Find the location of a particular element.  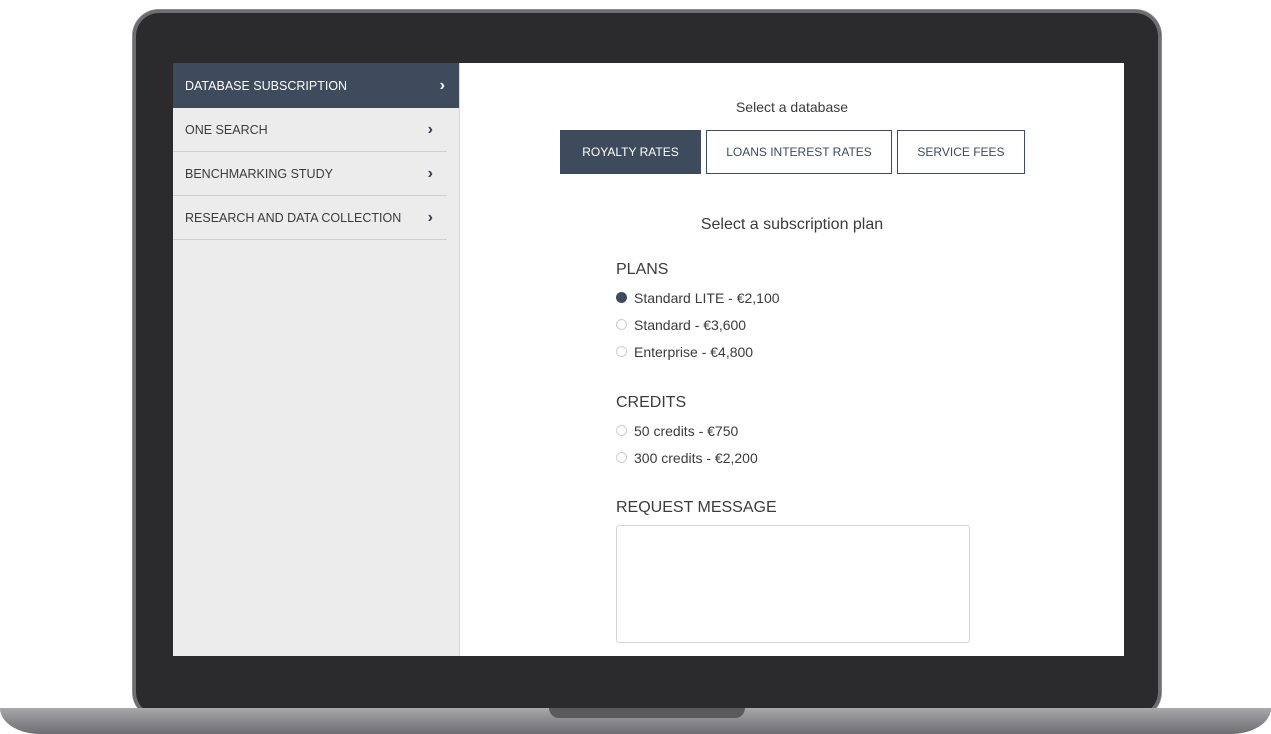

plan-option-enterprise: Enterprise - €4,800 is located at coordinates (698, 351).